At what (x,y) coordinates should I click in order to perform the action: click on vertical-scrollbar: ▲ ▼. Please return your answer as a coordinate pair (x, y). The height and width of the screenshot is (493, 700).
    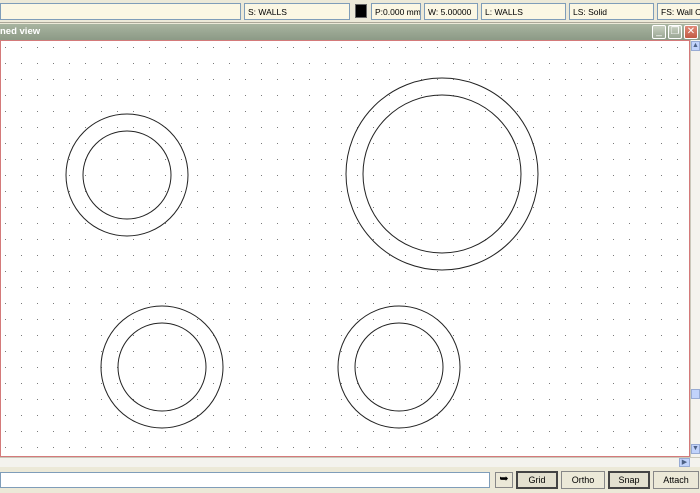
    Looking at the image, I should click on (695, 248).